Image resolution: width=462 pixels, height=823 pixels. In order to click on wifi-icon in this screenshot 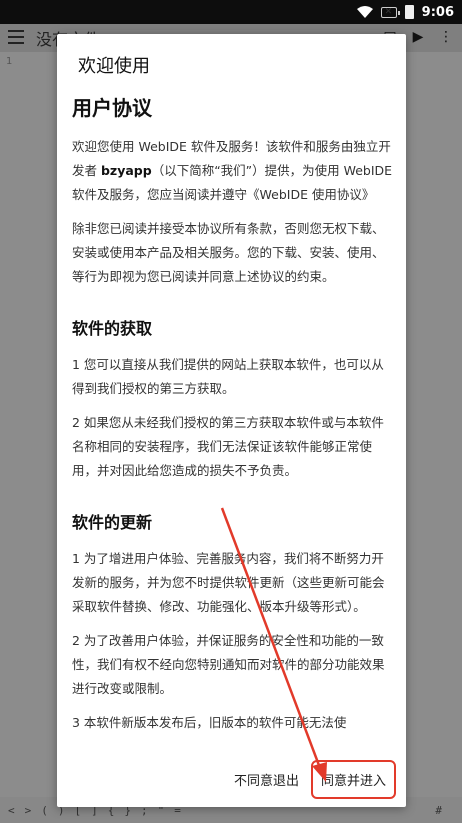, I will do `click(364, 12)`.